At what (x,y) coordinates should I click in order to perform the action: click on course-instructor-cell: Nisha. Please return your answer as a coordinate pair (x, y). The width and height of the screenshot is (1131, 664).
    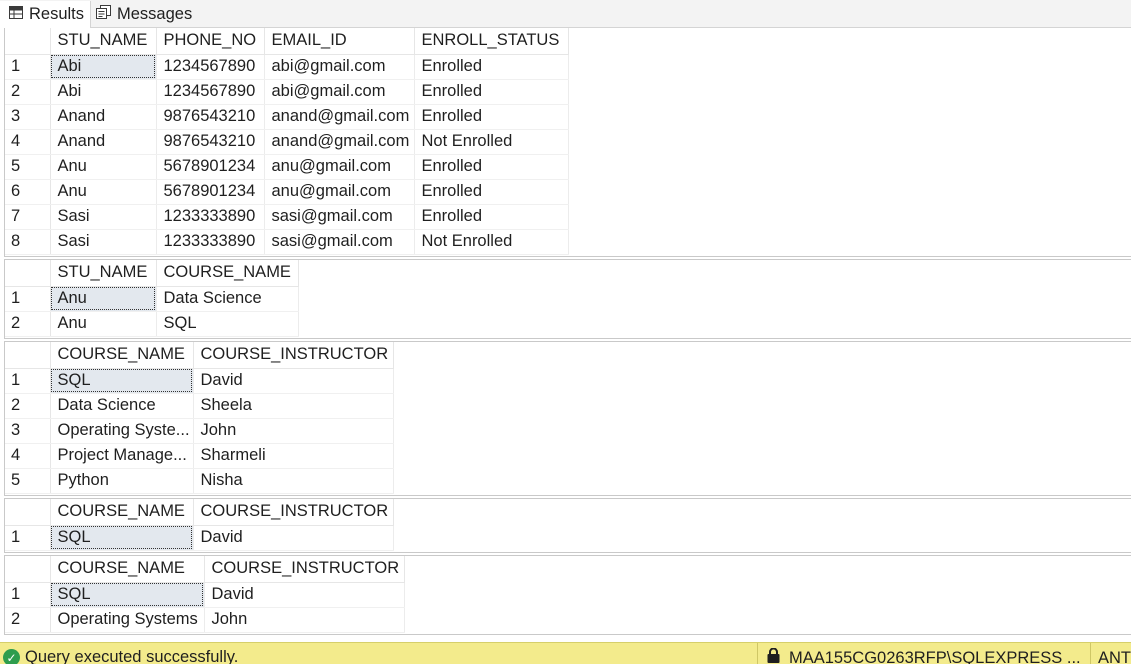
    Looking at the image, I should click on (293, 481).